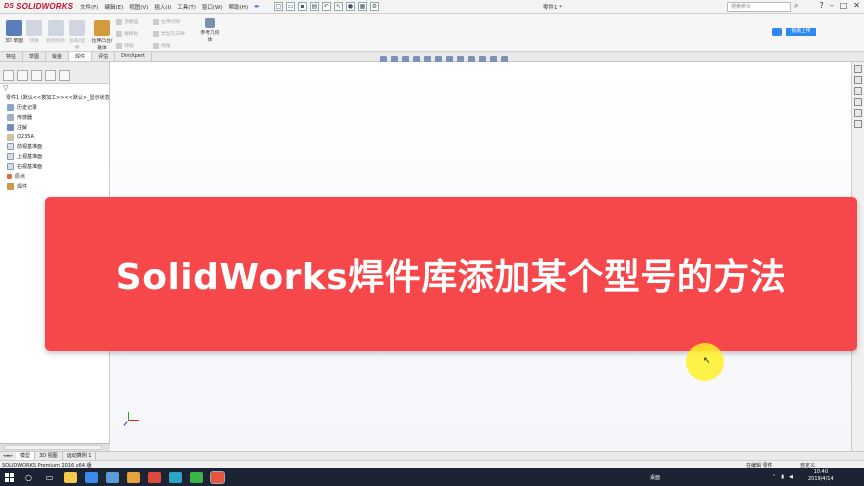 The width and height of the screenshot is (864, 486). Describe the element at coordinates (832, 5) in the screenshot. I see `minimize-icon: –` at that location.